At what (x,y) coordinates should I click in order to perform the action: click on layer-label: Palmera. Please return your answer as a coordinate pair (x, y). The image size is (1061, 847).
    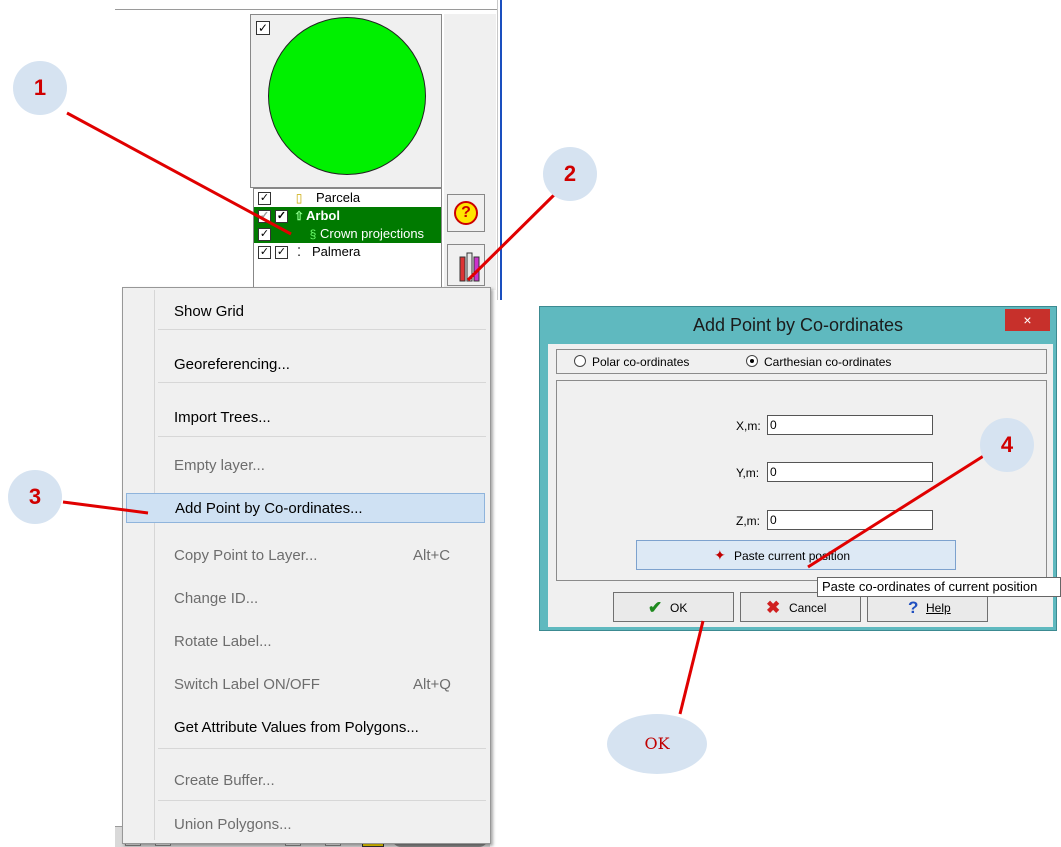
    Looking at the image, I should click on (336, 251).